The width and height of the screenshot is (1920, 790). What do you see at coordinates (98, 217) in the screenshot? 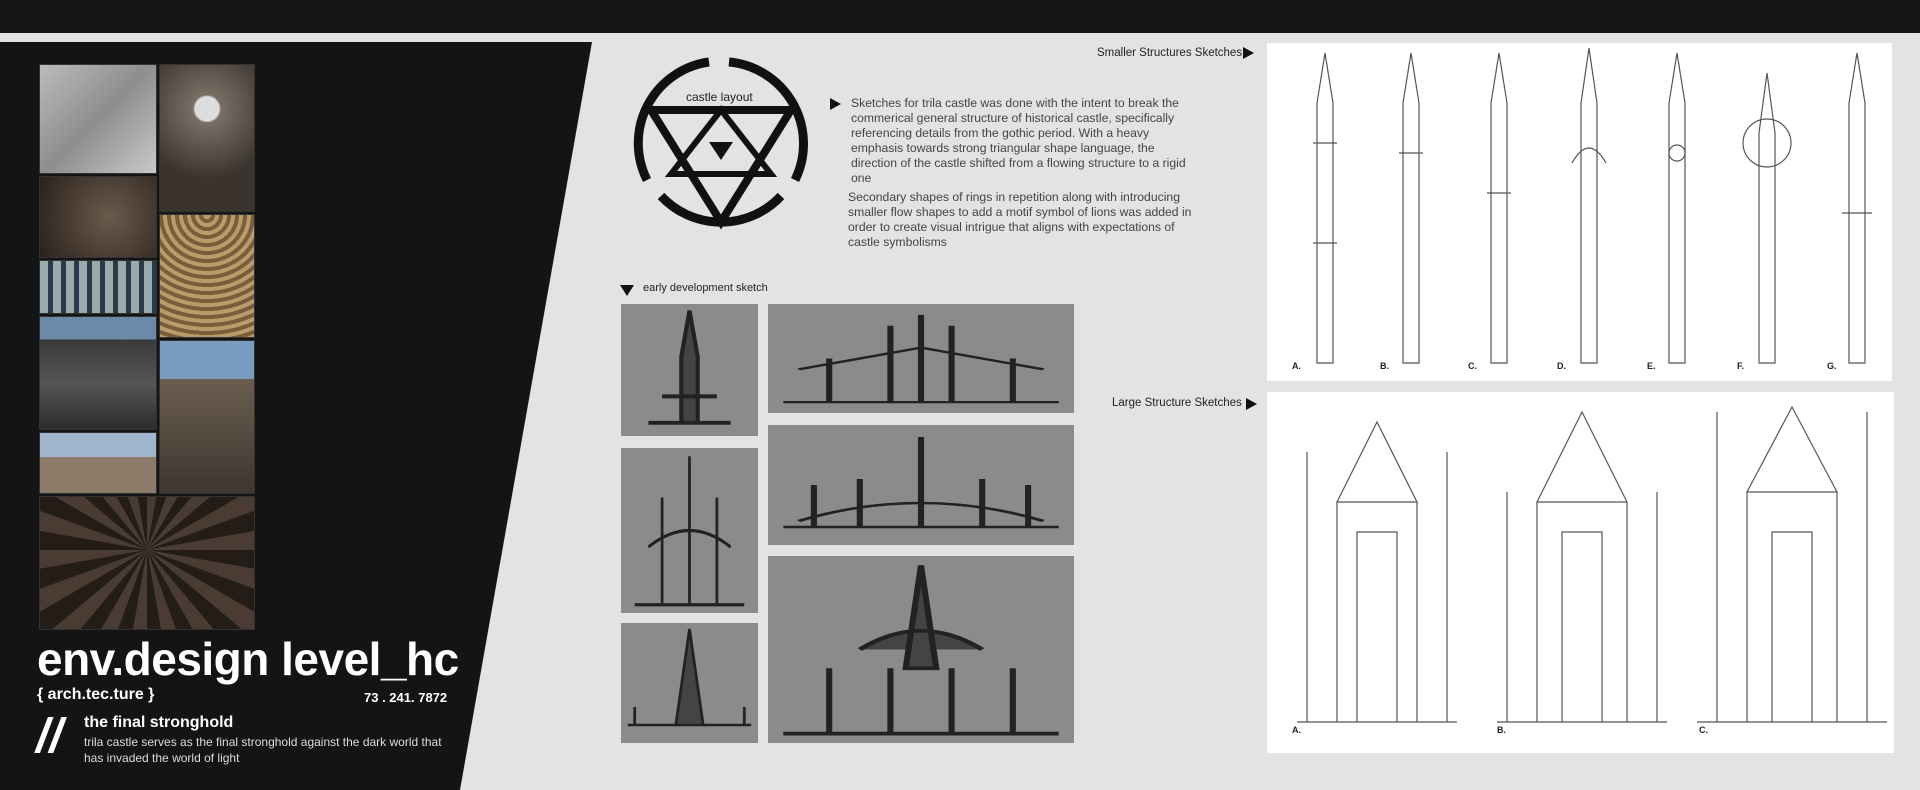
I see `mood-image-ornament` at bounding box center [98, 217].